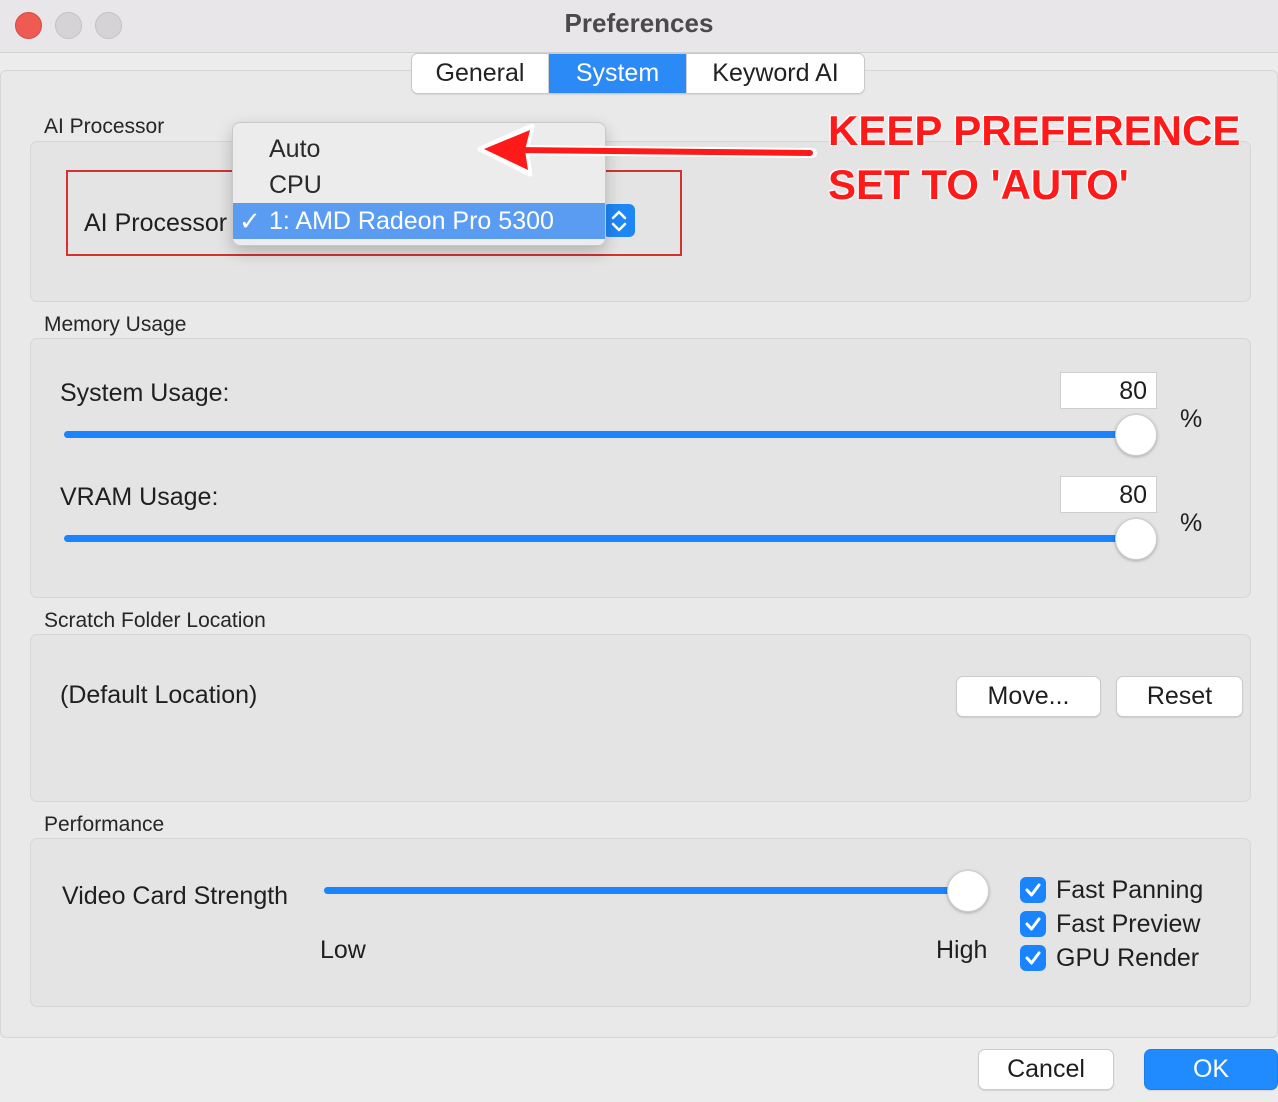 This screenshot has height=1102, width=1278. I want to click on system-usage-unit: %, so click(1191, 419).